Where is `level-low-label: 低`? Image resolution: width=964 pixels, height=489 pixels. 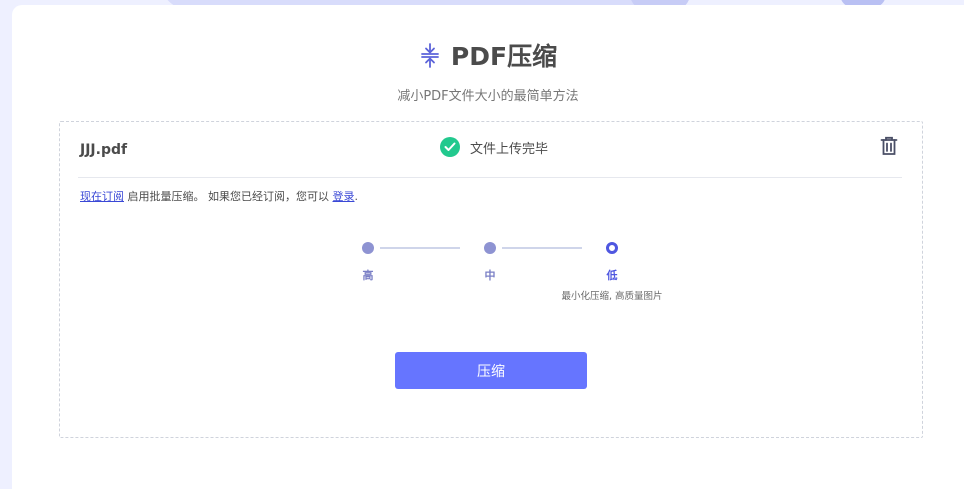 level-low-label: 低 is located at coordinates (612, 275).